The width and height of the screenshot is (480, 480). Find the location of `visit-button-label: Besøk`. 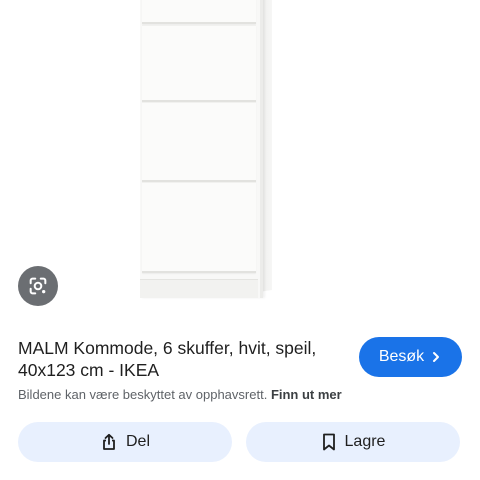

visit-button-label: Besøk is located at coordinates (401, 356).